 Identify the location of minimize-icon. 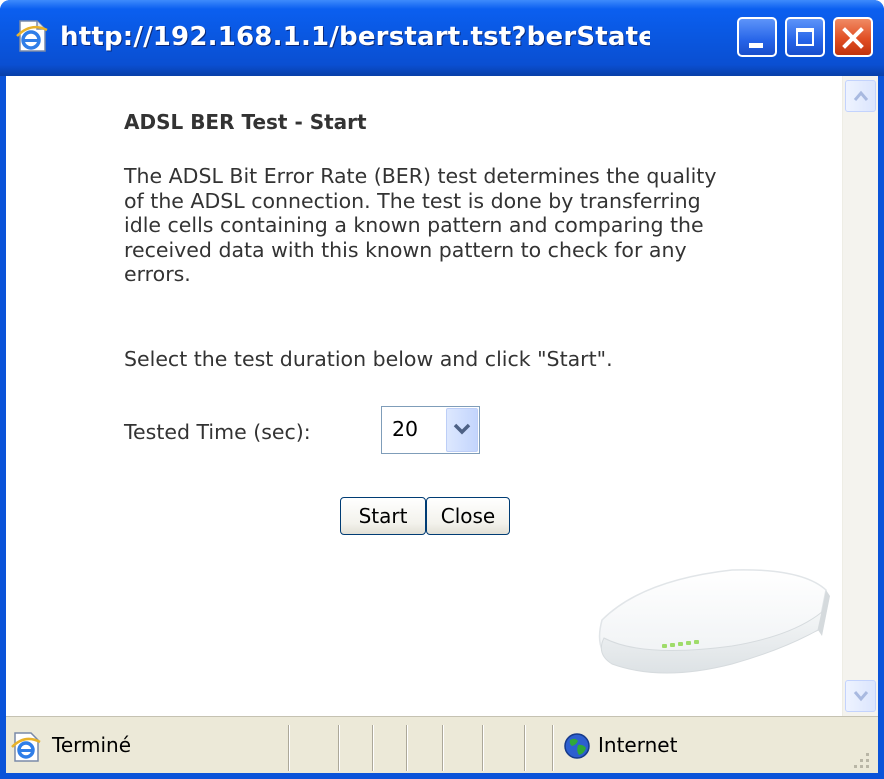
(756, 45).